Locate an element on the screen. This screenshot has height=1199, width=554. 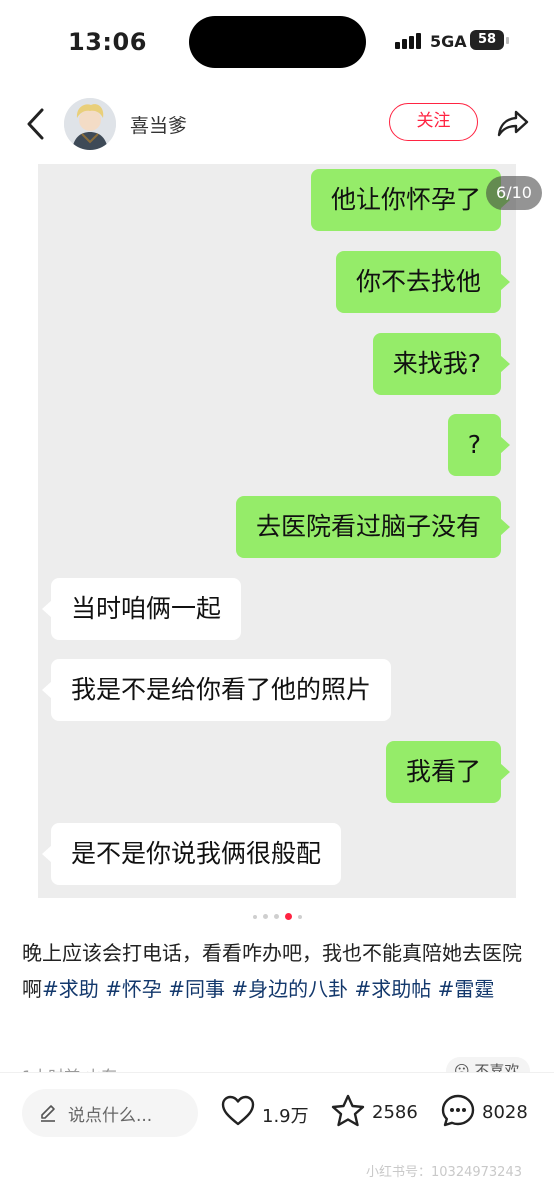
comment-button: 8028 is located at coordinates (490, 1113).